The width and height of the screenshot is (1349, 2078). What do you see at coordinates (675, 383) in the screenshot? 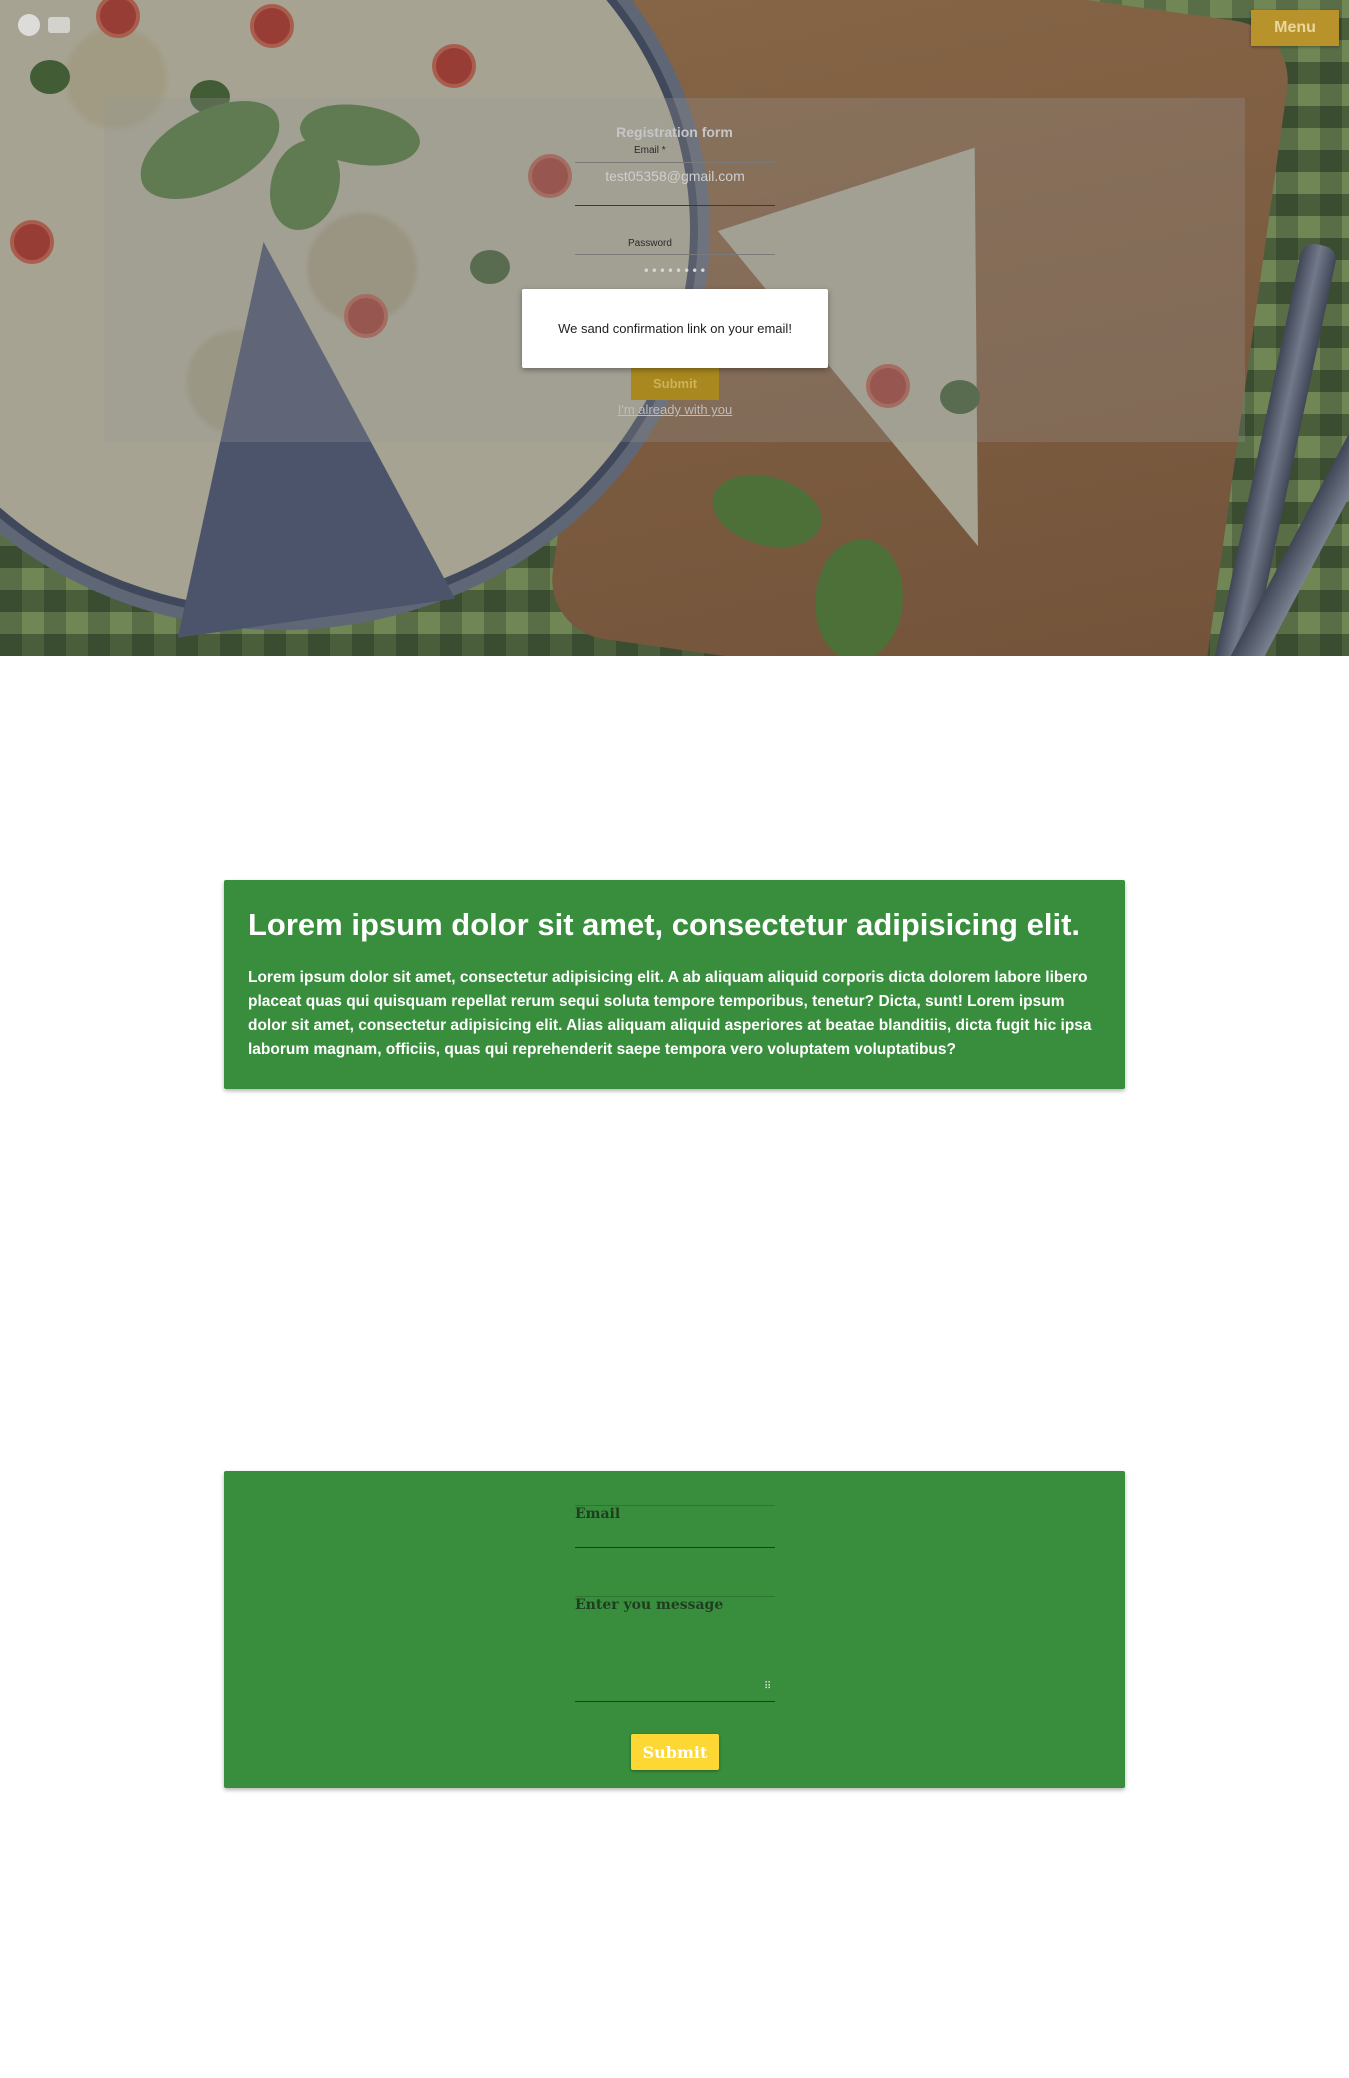
I see `registration-submit-button: Submit` at bounding box center [675, 383].